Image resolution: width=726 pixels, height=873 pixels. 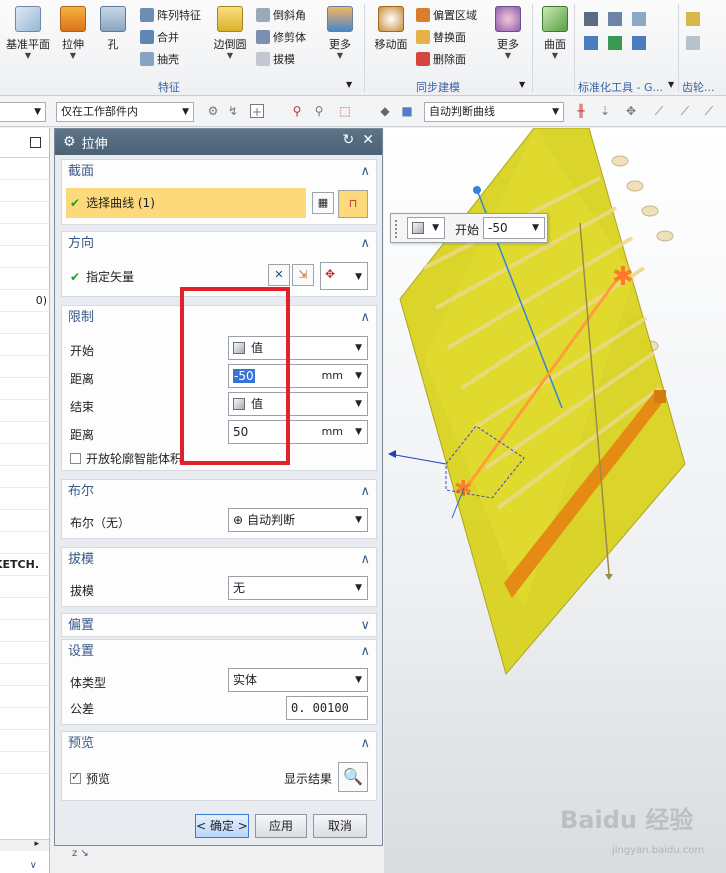 What do you see at coordinates (514, 228) in the screenshot?
I see `popup-start-value-field: -50 ▼` at bounding box center [514, 228].